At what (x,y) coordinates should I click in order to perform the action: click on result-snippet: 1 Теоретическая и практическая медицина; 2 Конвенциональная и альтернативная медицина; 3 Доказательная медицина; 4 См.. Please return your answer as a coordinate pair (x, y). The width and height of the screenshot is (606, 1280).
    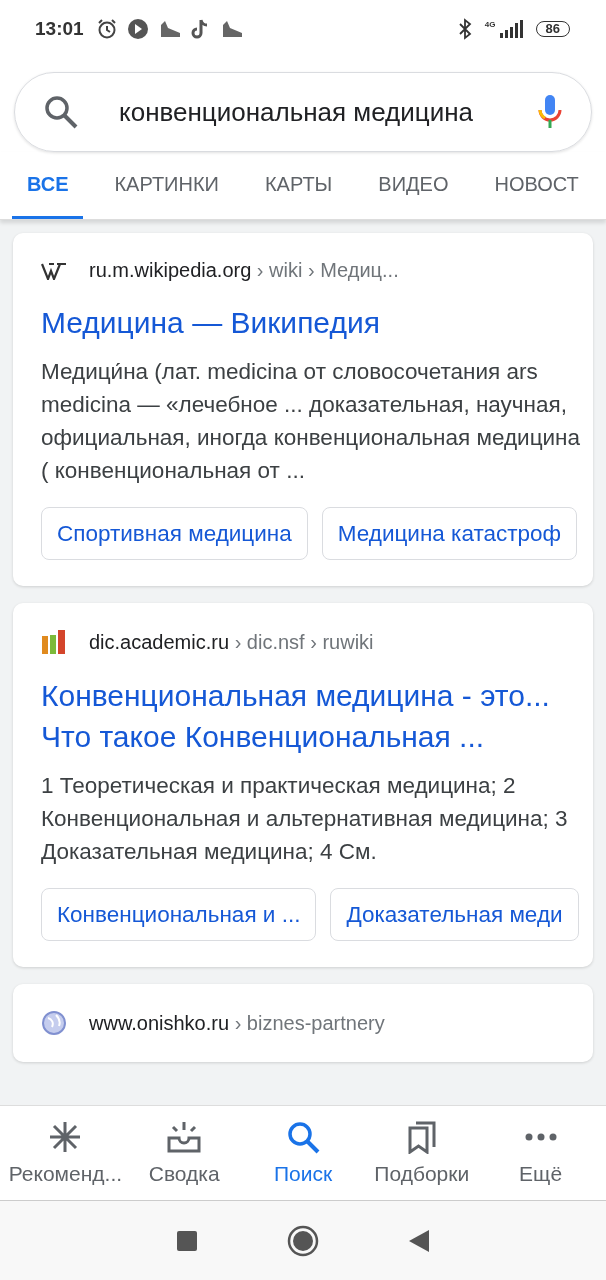
    Looking at the image, I should click on (305, 819).